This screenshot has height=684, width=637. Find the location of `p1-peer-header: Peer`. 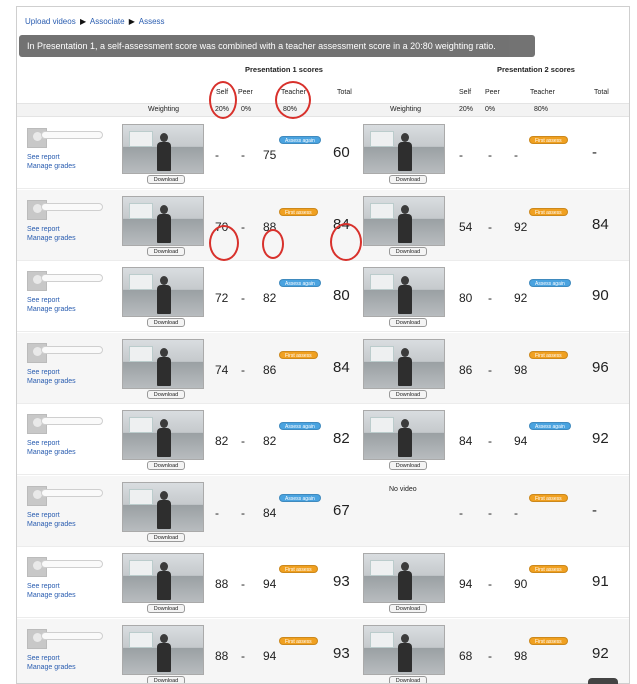

p1-peer-header: Peer is located at coordinates (245, 92).